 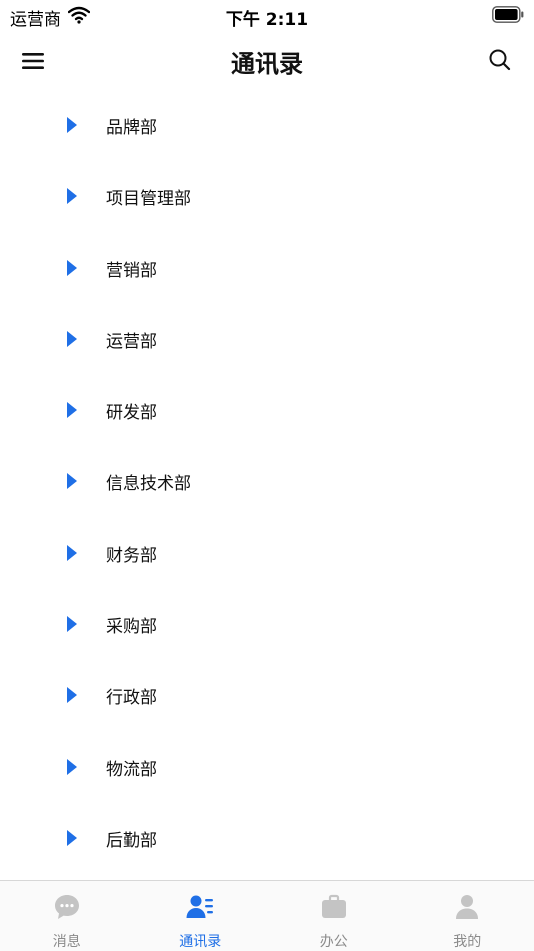 I want to click on department-item: 研发部, so click(x=267, y=410).